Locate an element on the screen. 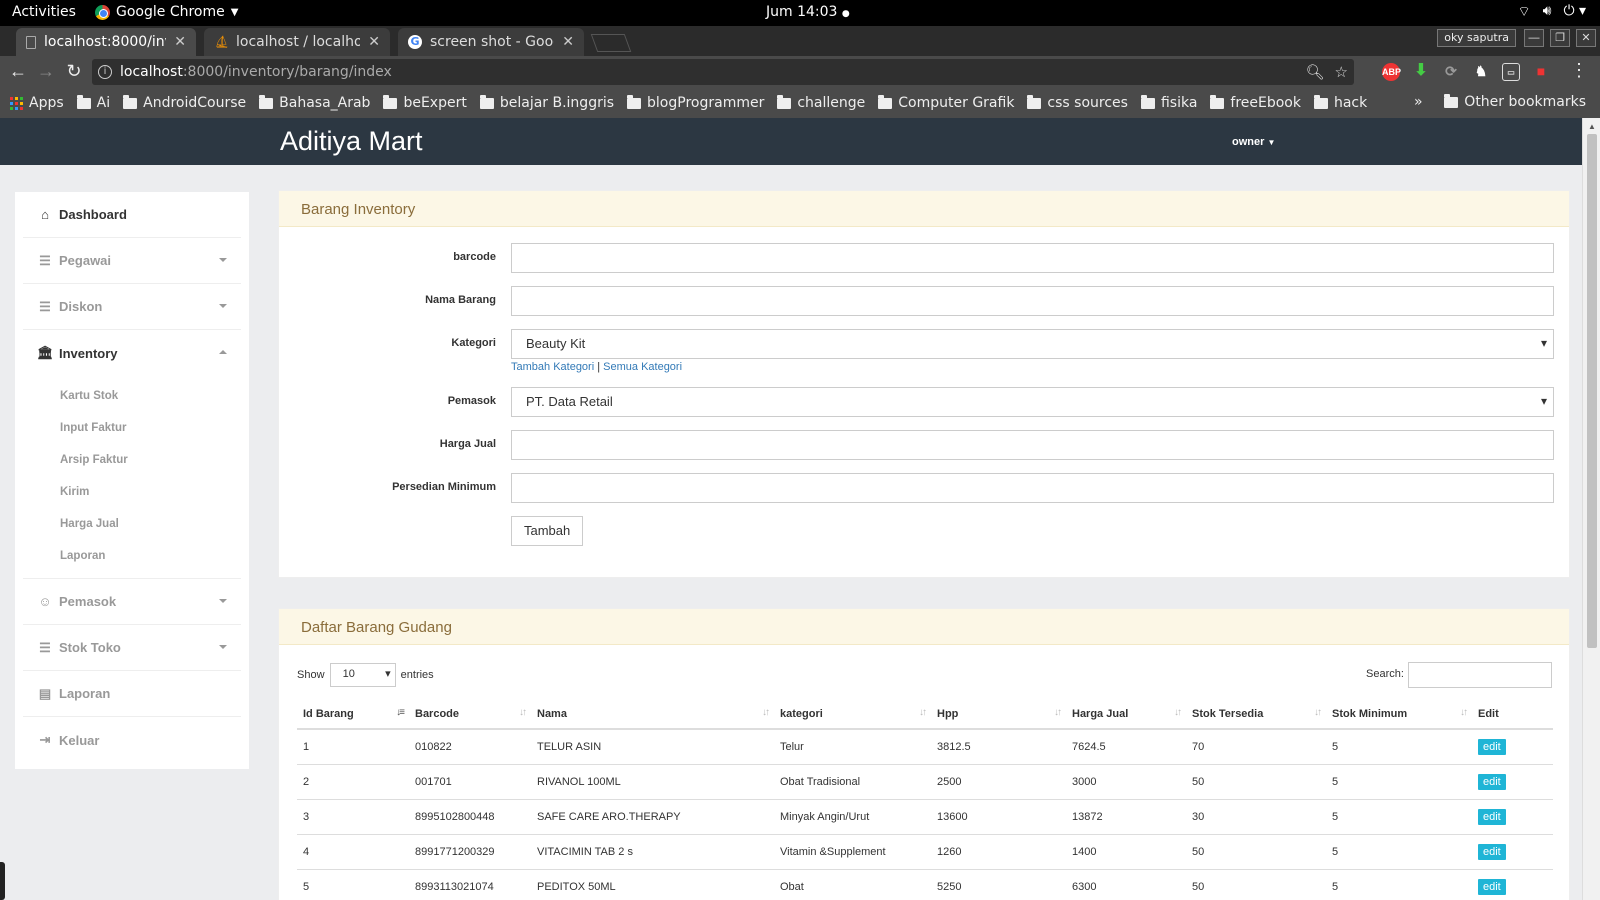 The height and width of the screenshot is (900, 1600). new-tab-button is located at coordinates (611, 43).